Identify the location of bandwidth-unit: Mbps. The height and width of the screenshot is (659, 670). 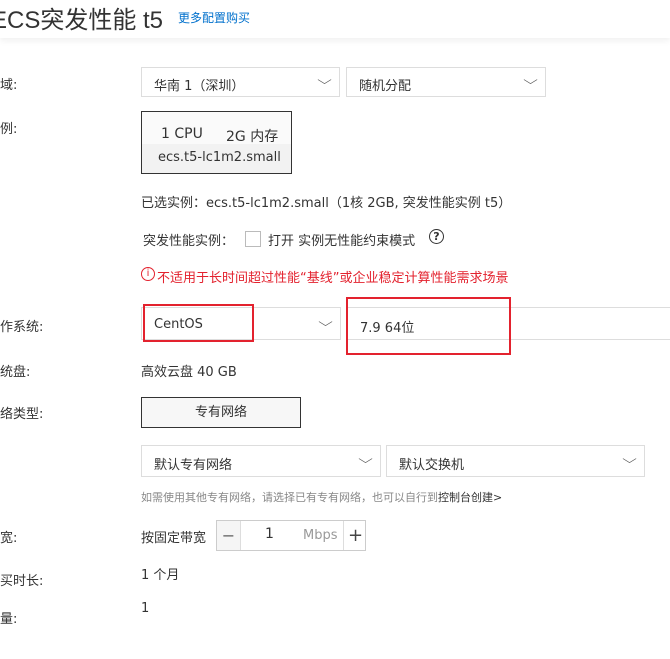
(320, 535).